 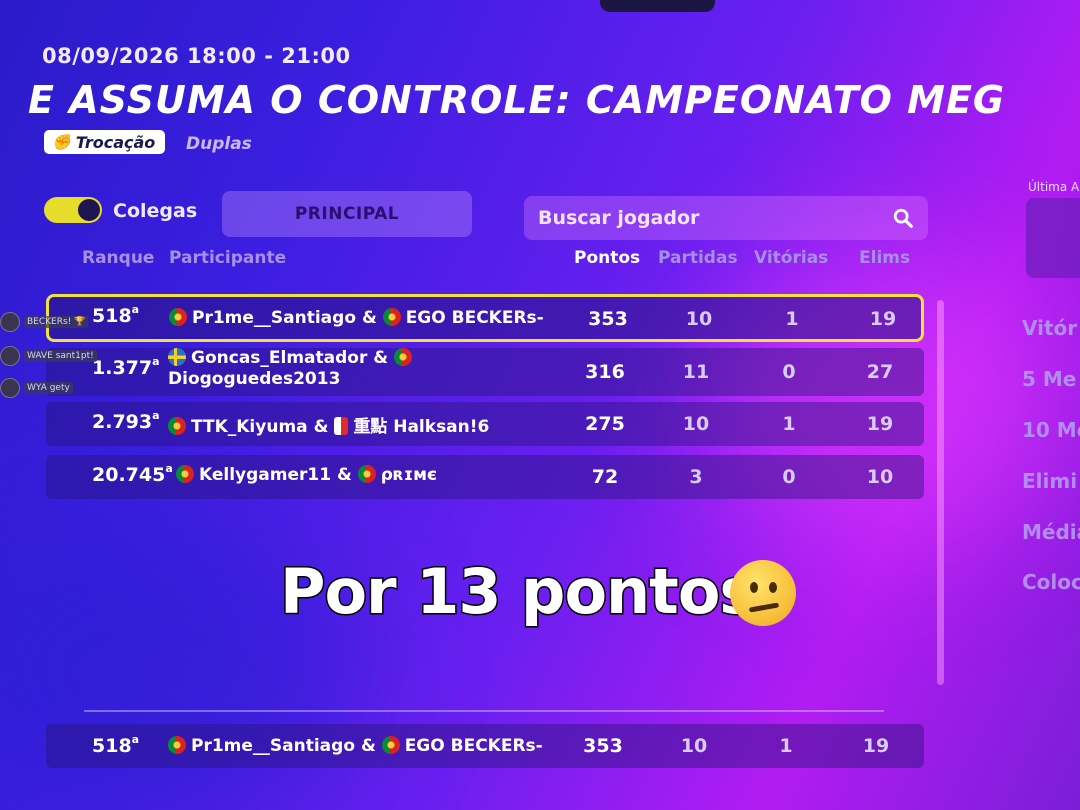 What do you see at coordinates (1049, 379) in the screenshot?
I see `side-stat-top5: 5 Me` at bounding box center [1049, 379].